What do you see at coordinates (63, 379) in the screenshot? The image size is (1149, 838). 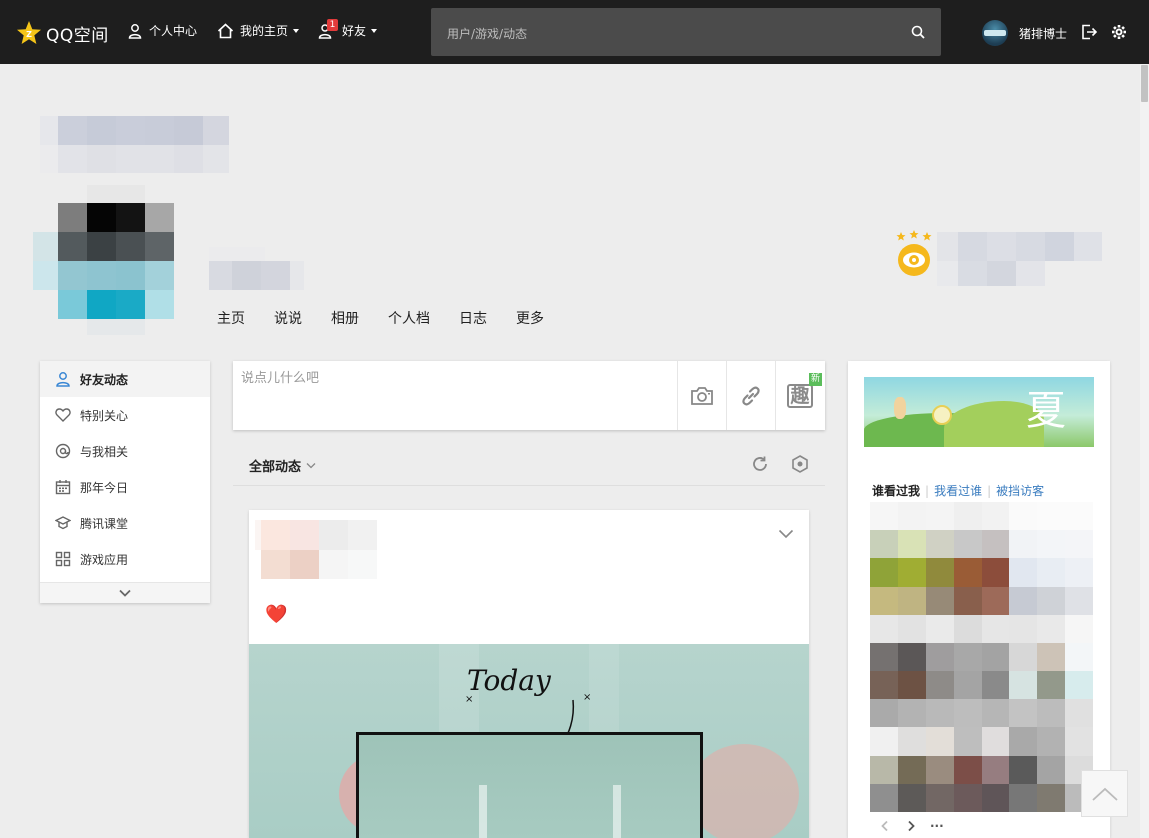 I see `user-icon` at bounding box center [63, 379].